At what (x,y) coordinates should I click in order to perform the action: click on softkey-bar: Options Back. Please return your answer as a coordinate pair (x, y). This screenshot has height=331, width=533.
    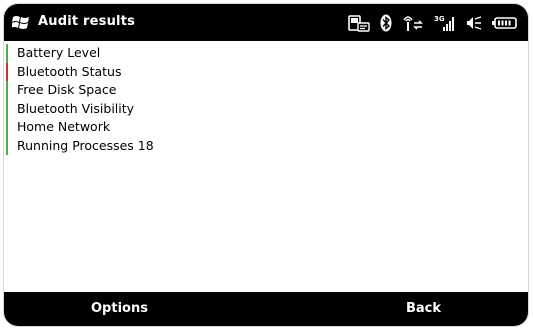
    Looking at the image, I should click on (266, 309).